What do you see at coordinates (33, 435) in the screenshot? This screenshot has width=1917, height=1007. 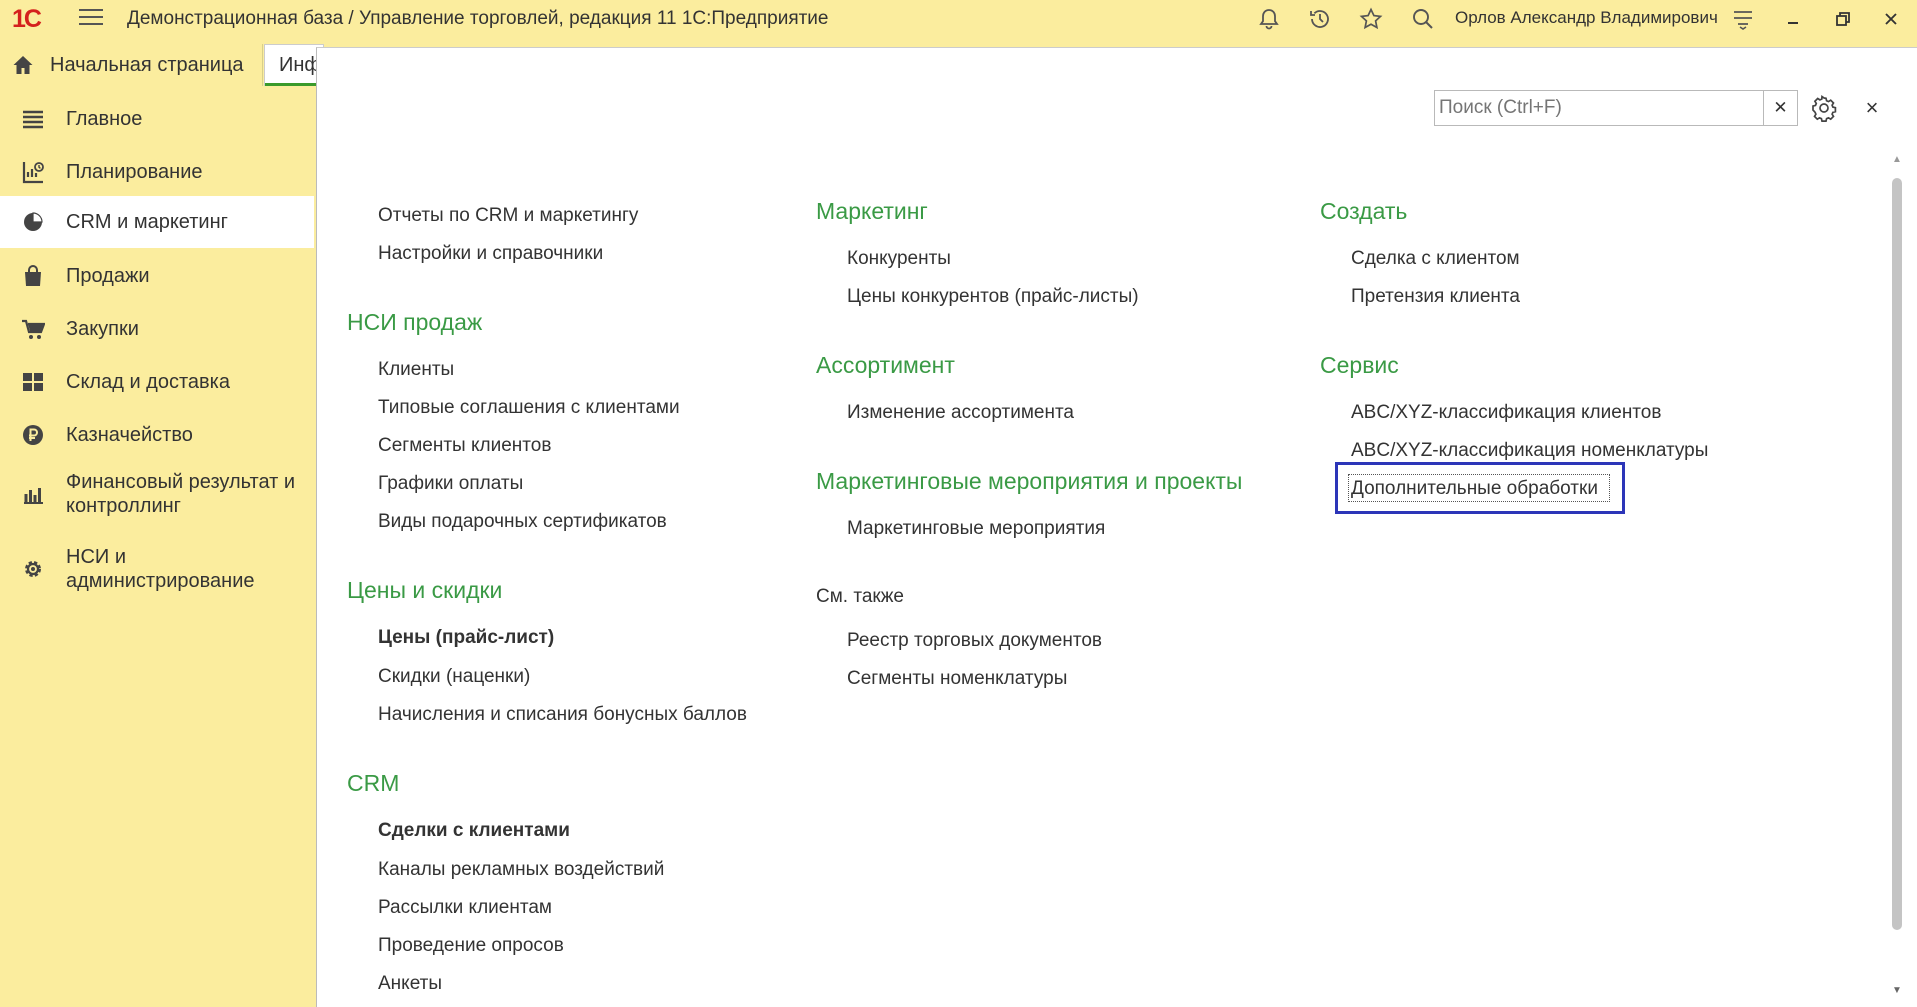 I see `ruble-icon` at bounding box center [33, 435].